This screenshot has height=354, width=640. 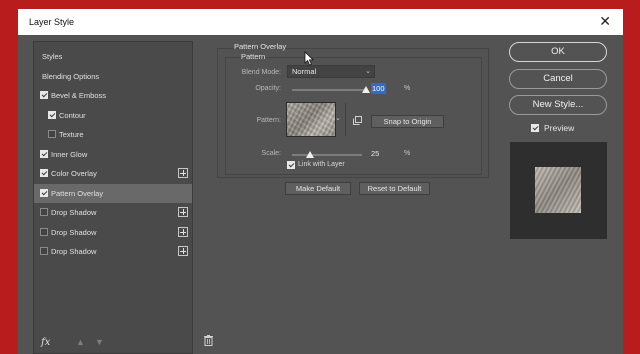 What do you see at coordinates (407, 121) in the screenshot?
I see `snap-to-origin-button: Snap to Origin` at bounding box center [407, 121].